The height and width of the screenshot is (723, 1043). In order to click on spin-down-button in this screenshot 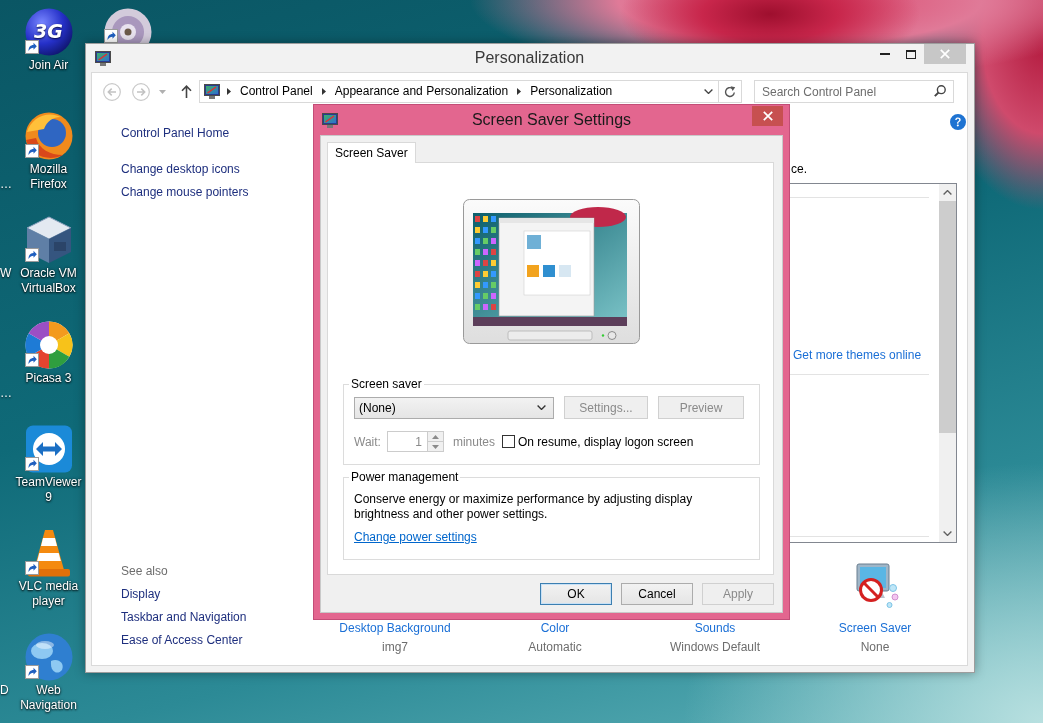, I will do `click(435, 447)`.